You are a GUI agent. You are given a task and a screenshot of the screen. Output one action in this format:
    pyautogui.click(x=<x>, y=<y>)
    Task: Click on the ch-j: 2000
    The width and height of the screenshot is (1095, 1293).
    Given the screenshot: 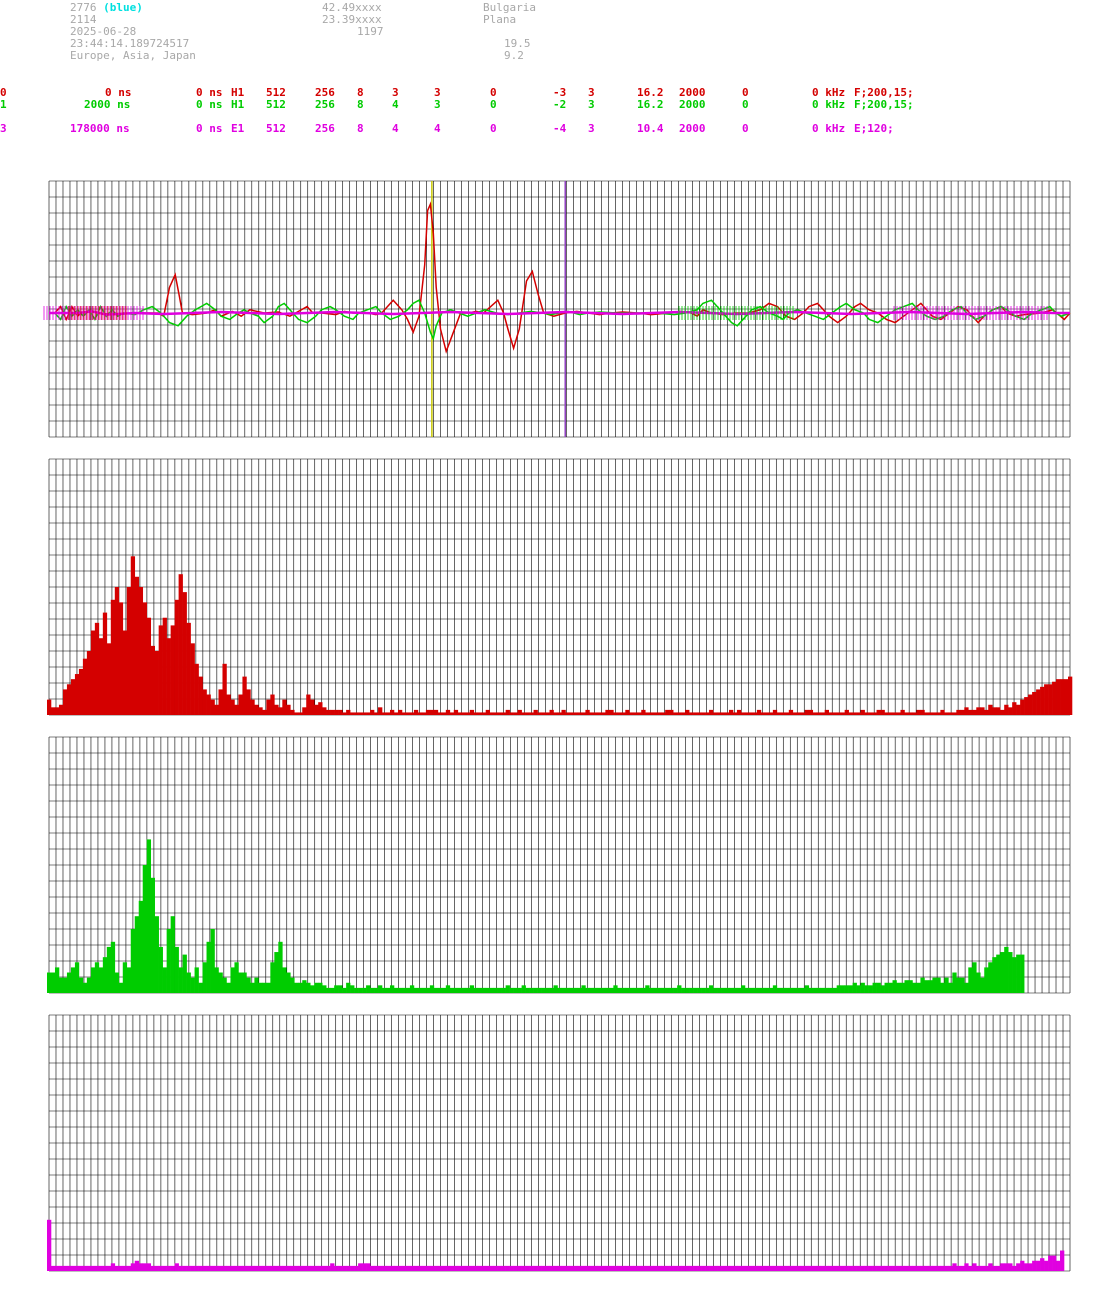 What is the action you would take?
    pyautogui.click(x=692, y=128)
    